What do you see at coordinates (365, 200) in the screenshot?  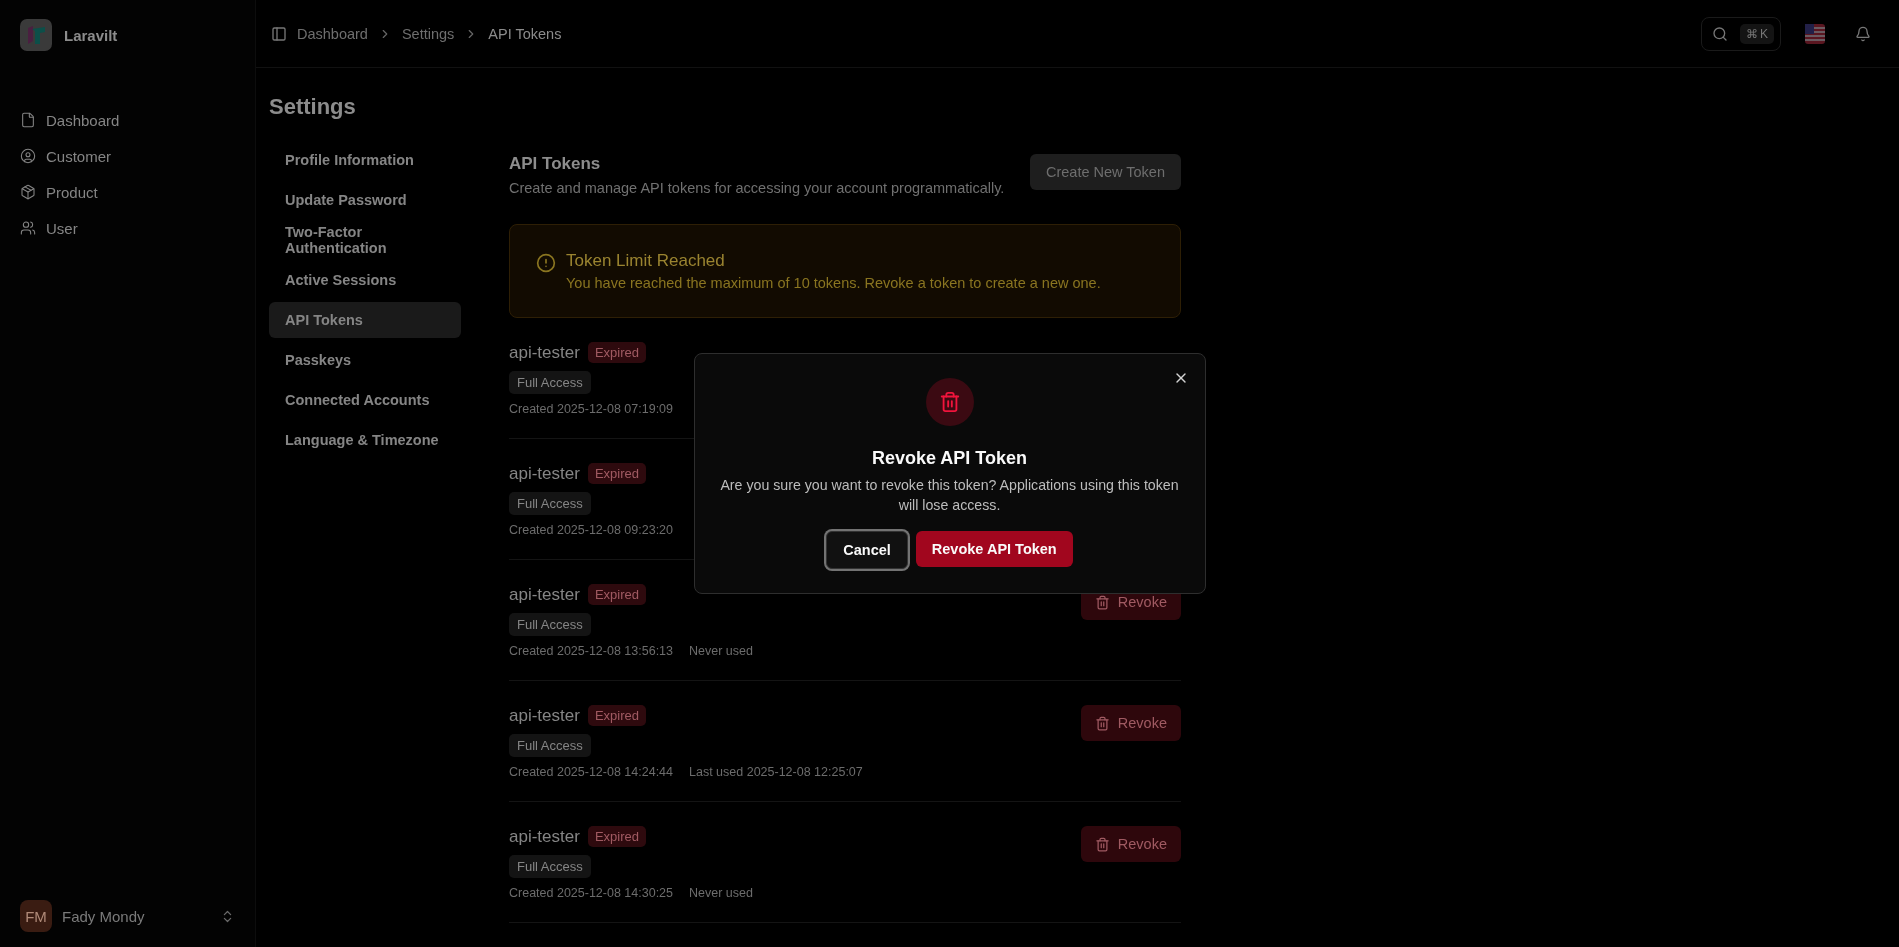 I see `settings-nav-item: Update Password` at bounding box center [365, 200].